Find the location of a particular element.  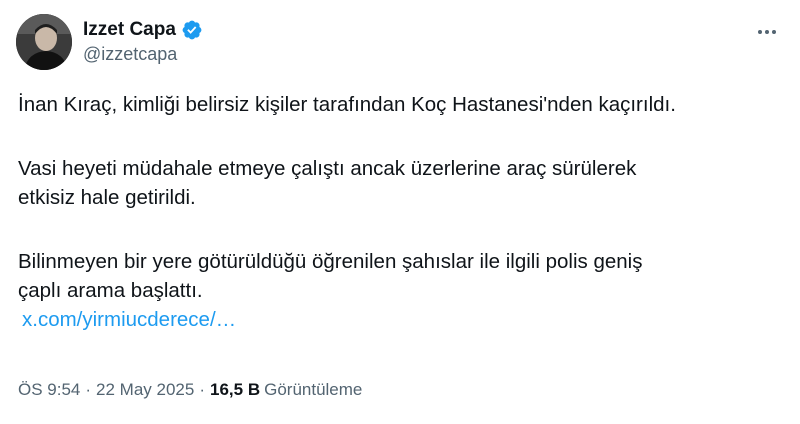

tweet-paragraph-3-line-2: çaplı arama başlattı. is located at coordinates (110, 290).